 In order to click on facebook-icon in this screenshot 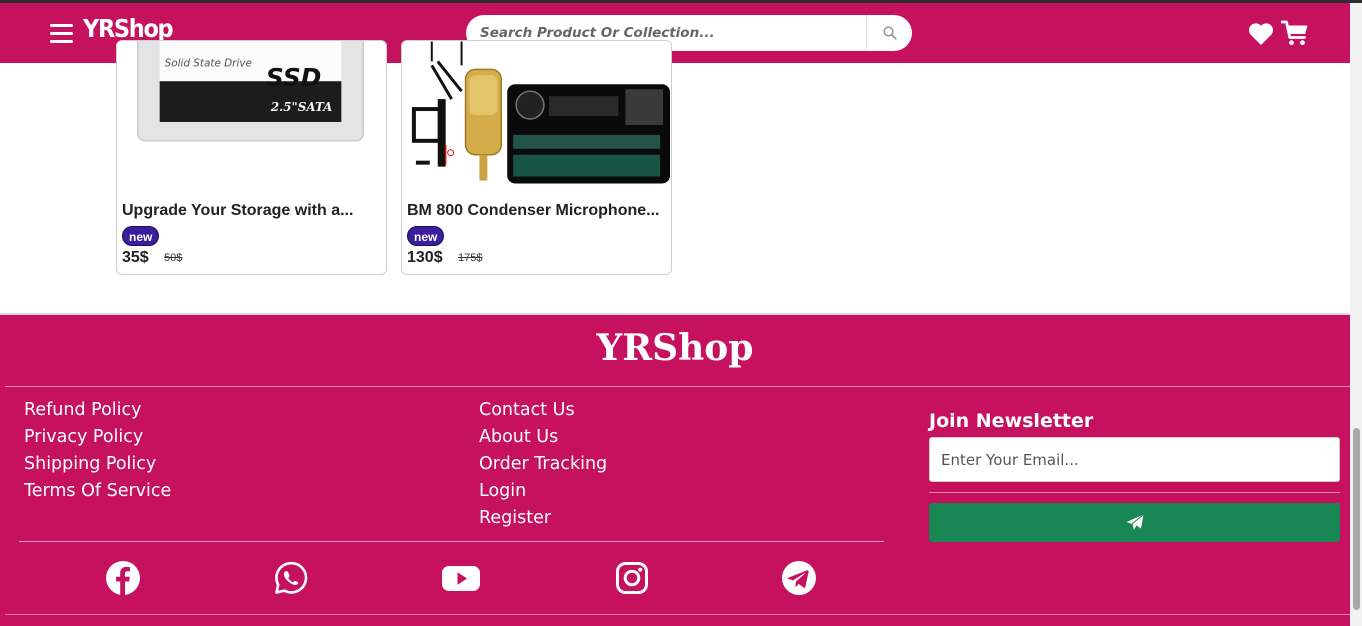, I will do `click(123, 578)`.